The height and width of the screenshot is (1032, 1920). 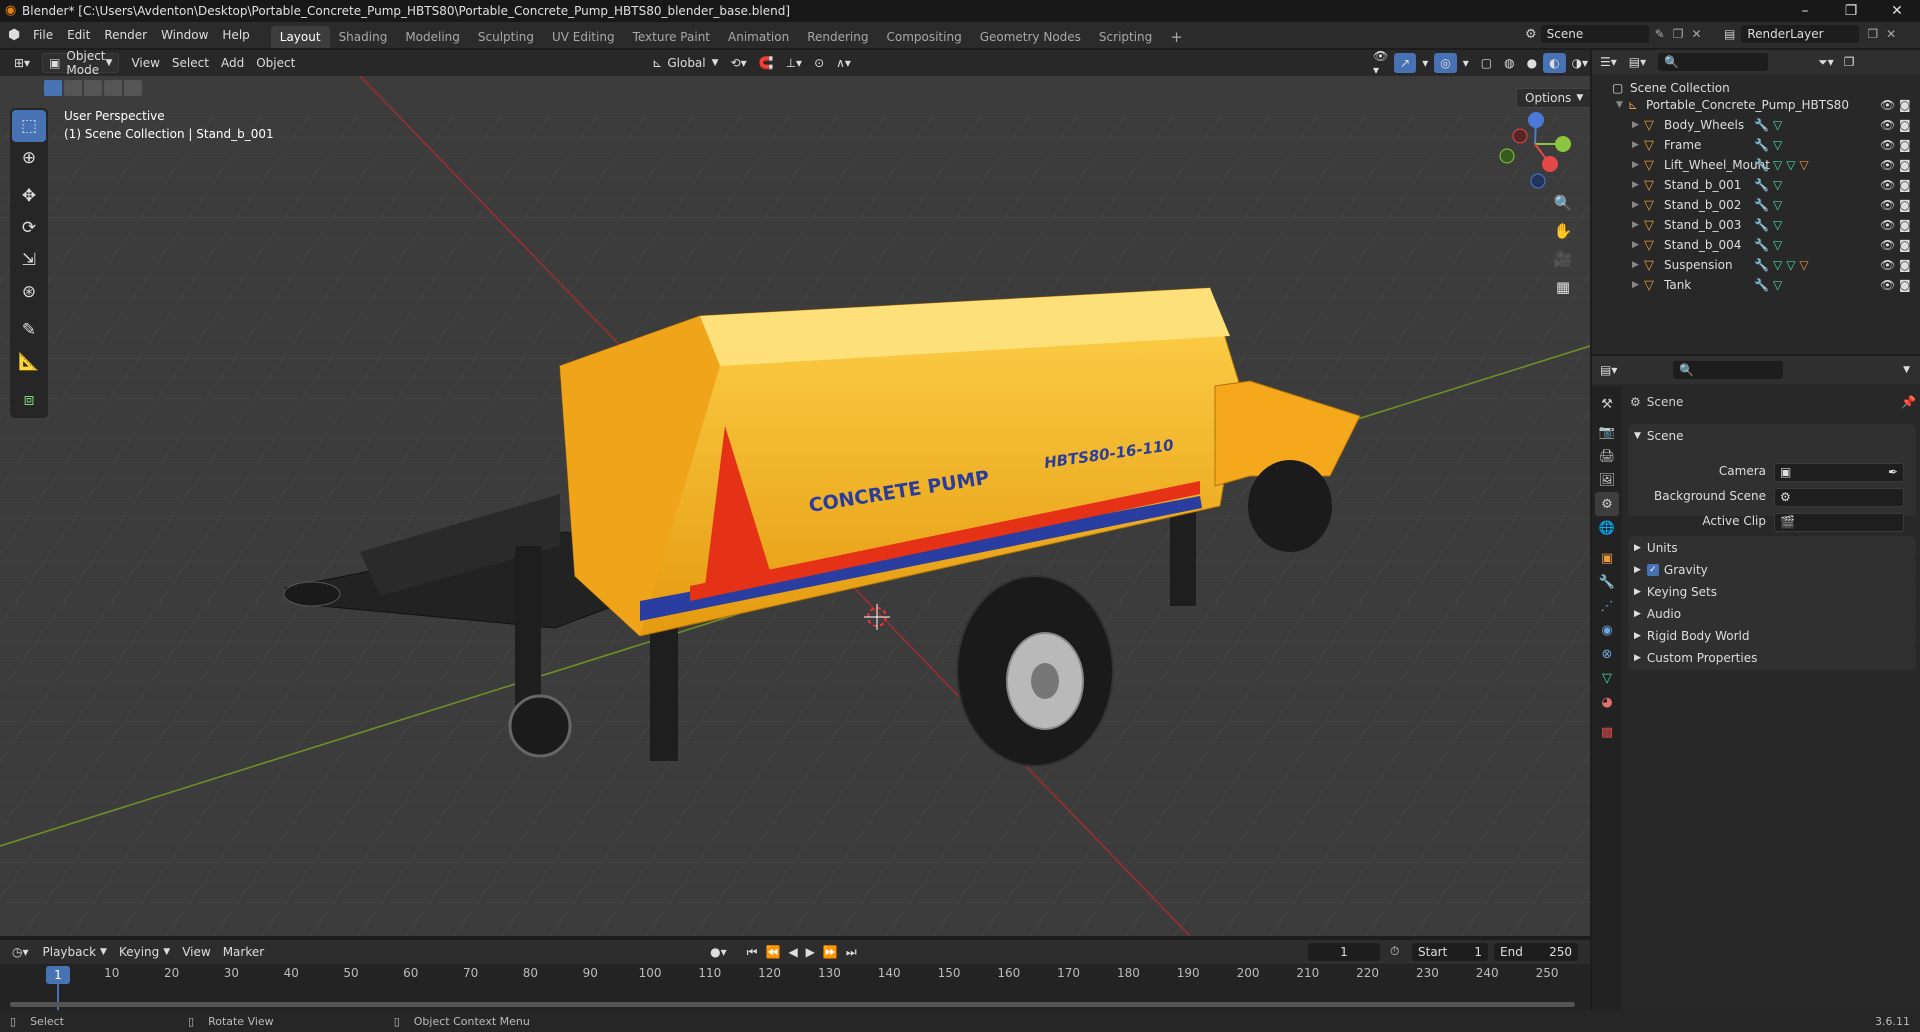 What do you see at coordinates (1030, 37) in the screenshot?
I see `tab-geometry-nodes: Geometry Nodes` at bounding box center [1030, 37].